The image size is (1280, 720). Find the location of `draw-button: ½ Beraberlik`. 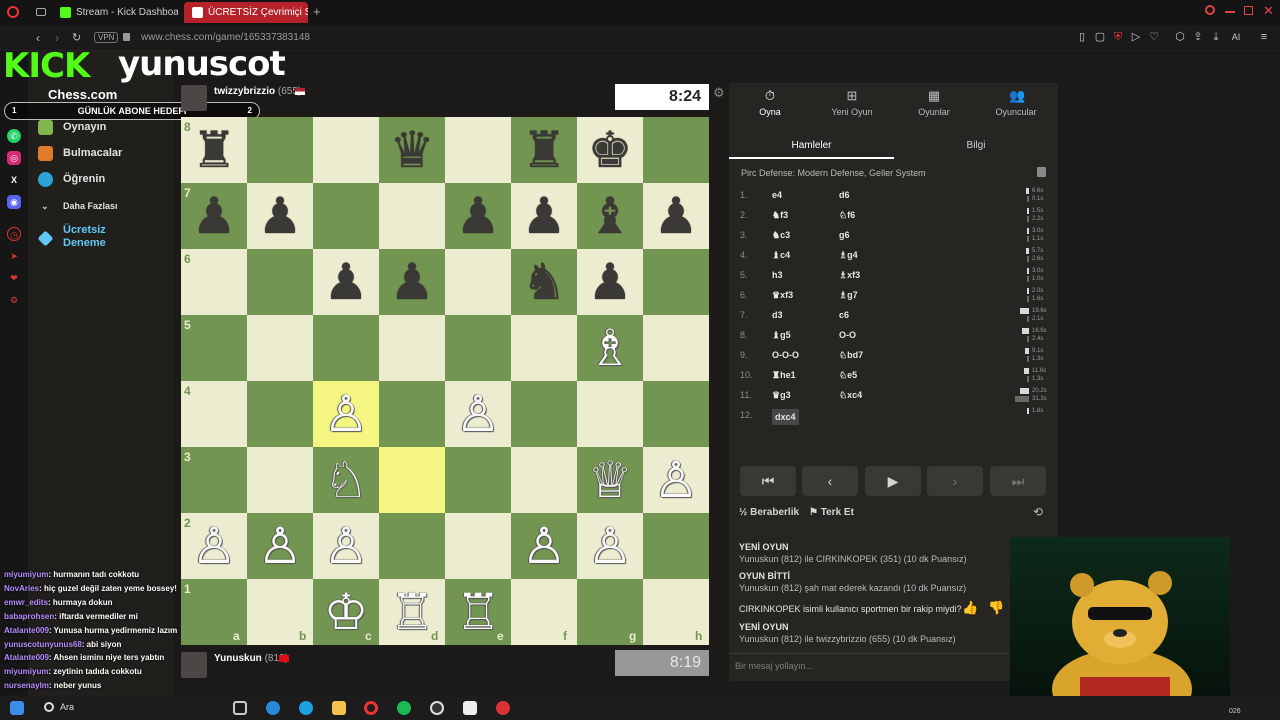

draw-button: ½ Beraberlik is located at coordinates (769, 512).